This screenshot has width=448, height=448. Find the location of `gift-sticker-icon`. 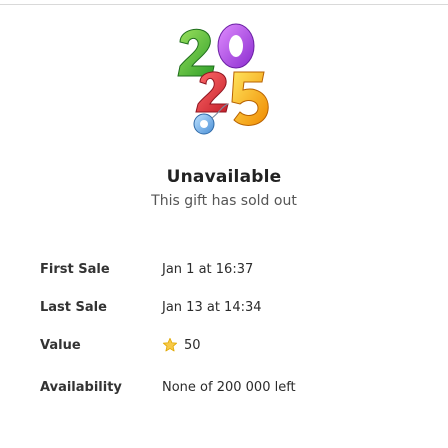

gift-sticker-icon is located at coordinates (223, 79).